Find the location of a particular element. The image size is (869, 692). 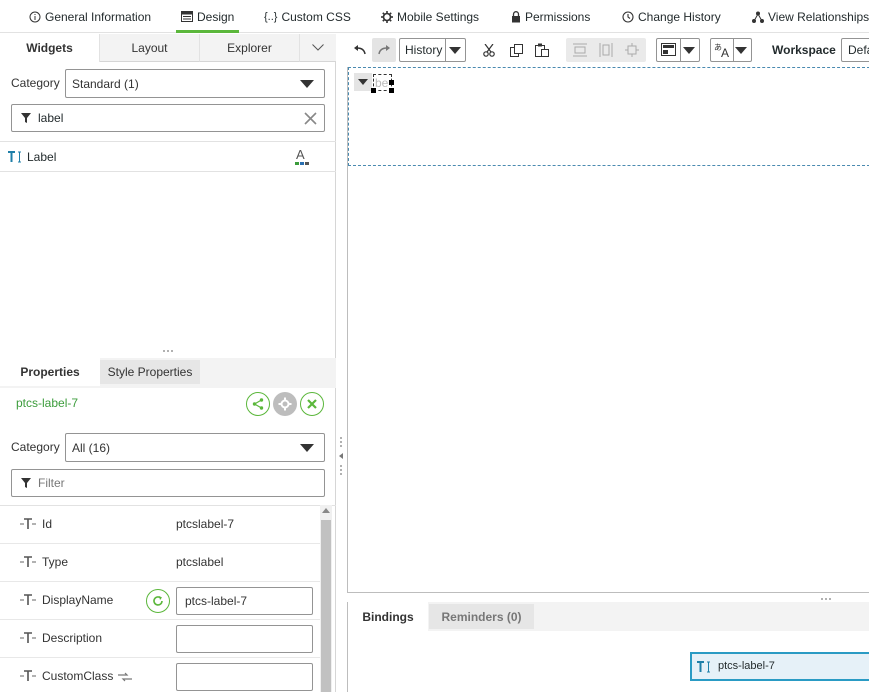

scrollbar-thumb is located at coordinates (326, 606).